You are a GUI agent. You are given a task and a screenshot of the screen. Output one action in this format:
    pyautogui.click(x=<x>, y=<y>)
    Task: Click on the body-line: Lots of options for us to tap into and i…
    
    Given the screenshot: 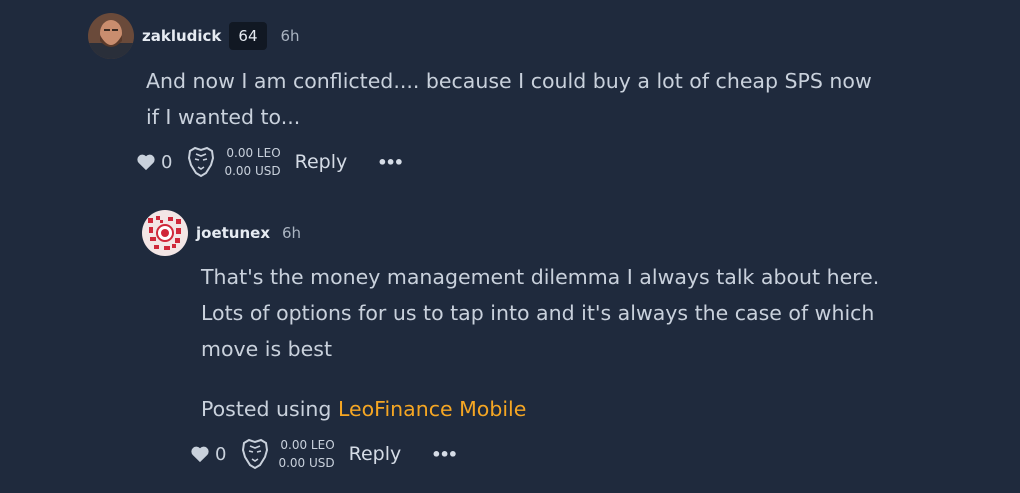 What is the action you would take?
    pyautogui.click(x=538, y=313)
    